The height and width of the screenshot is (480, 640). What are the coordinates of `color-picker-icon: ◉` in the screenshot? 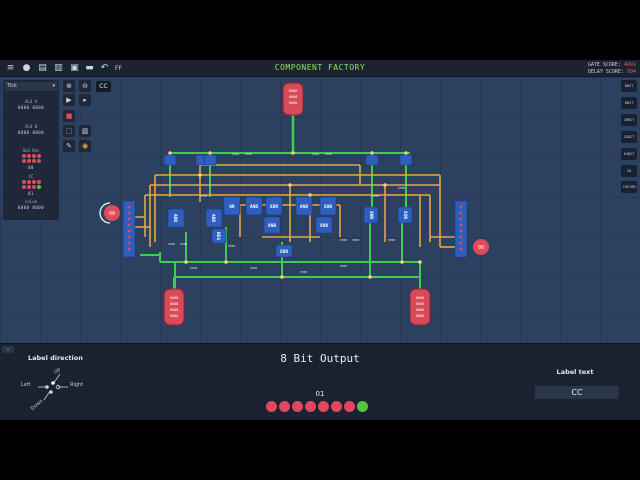 It's located at (85, 146).